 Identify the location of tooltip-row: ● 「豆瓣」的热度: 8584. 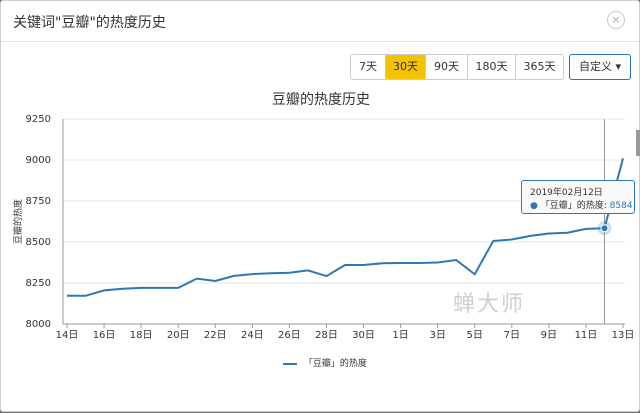
(581, 204).